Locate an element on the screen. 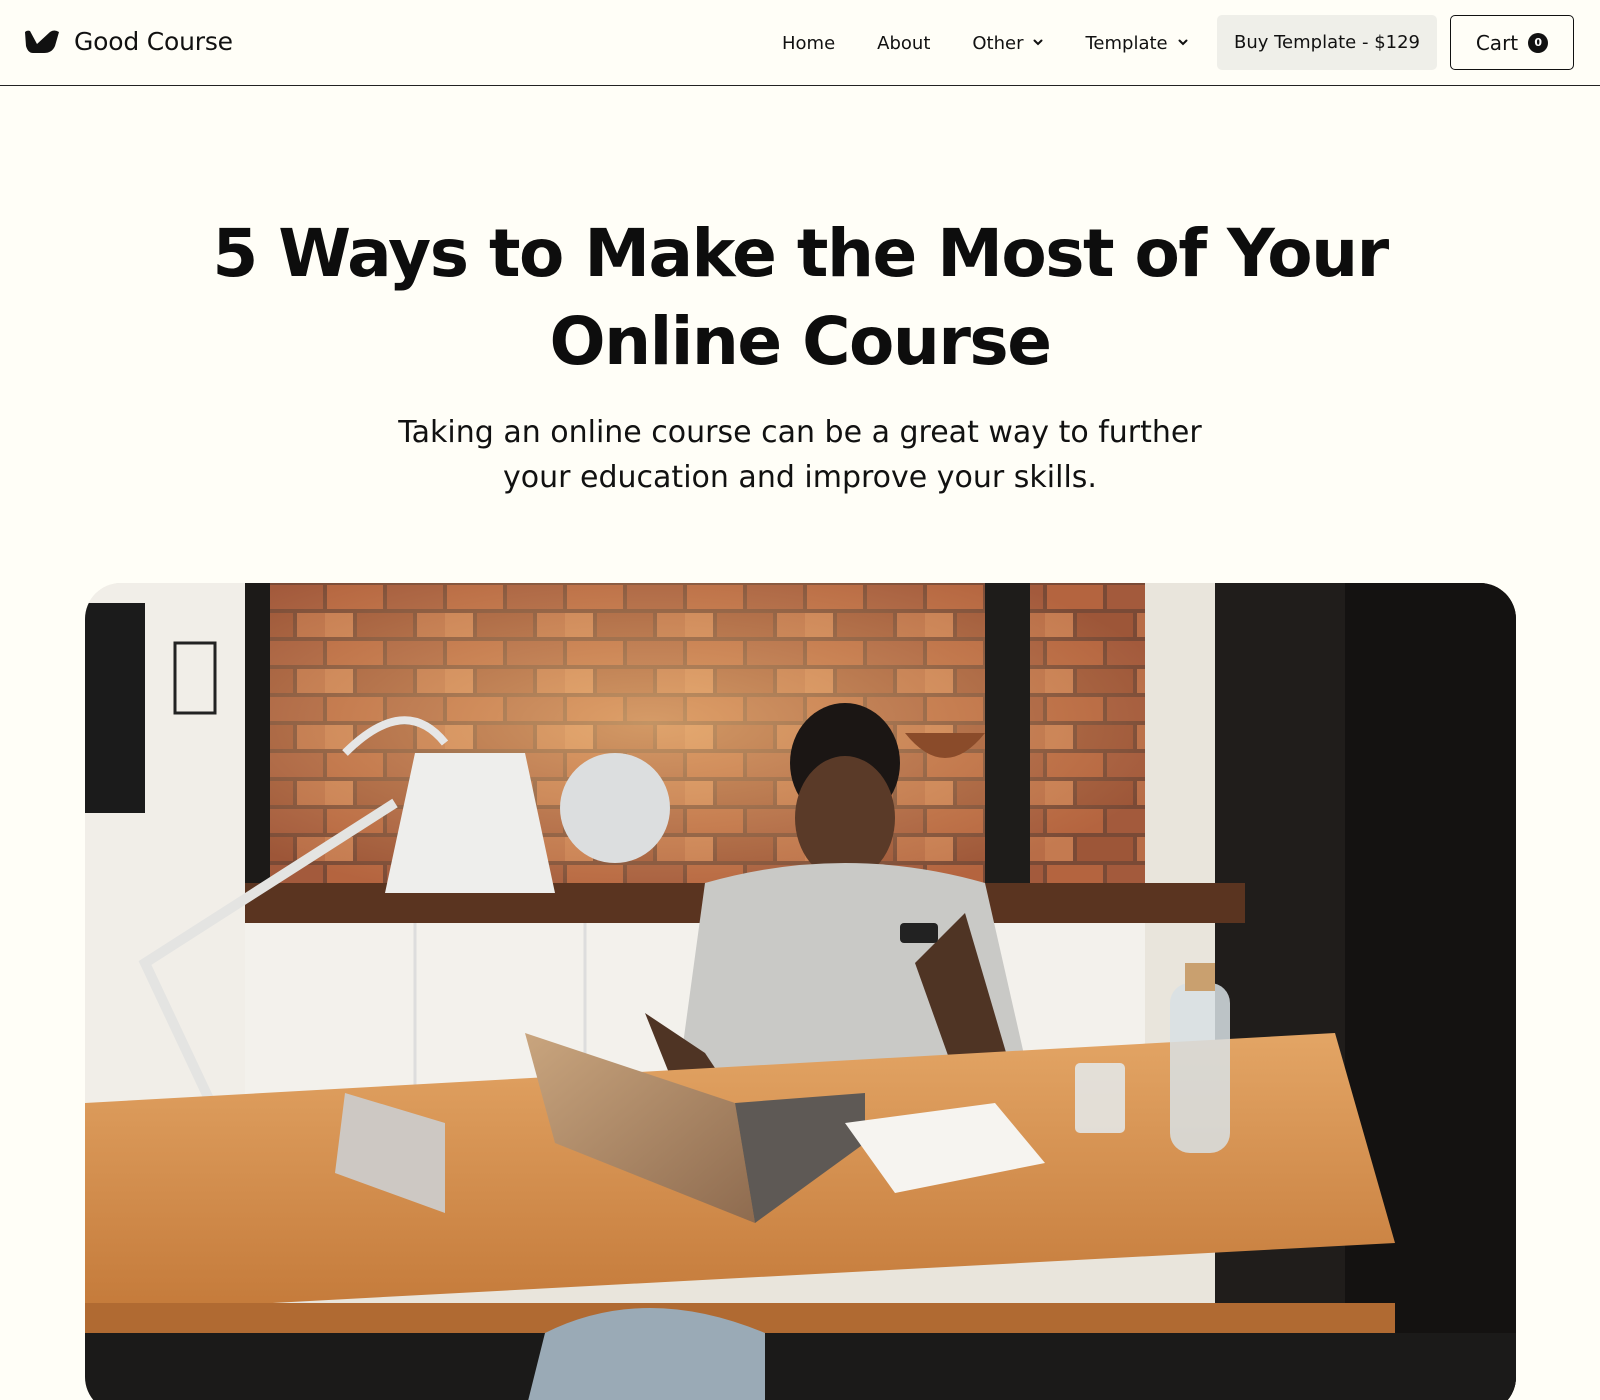  nav-home-link: Home is located at coordinates (808, 43).